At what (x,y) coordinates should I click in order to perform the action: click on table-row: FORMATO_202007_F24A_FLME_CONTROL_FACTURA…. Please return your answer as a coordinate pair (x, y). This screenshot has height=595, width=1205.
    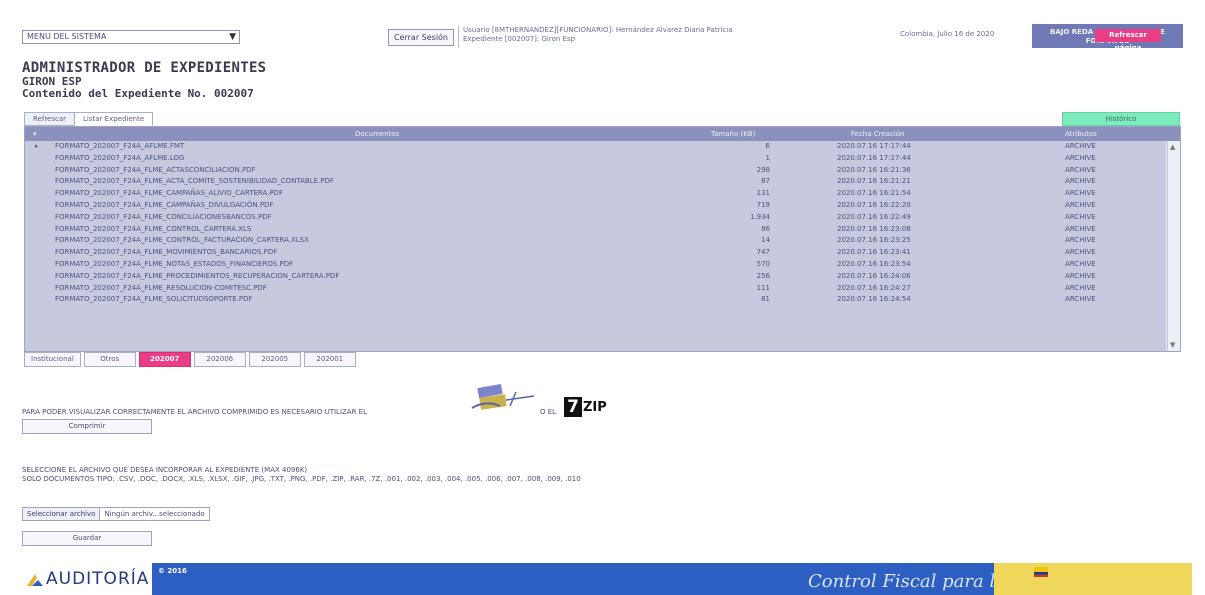
    Looking at the image, I should click on (595, 241).